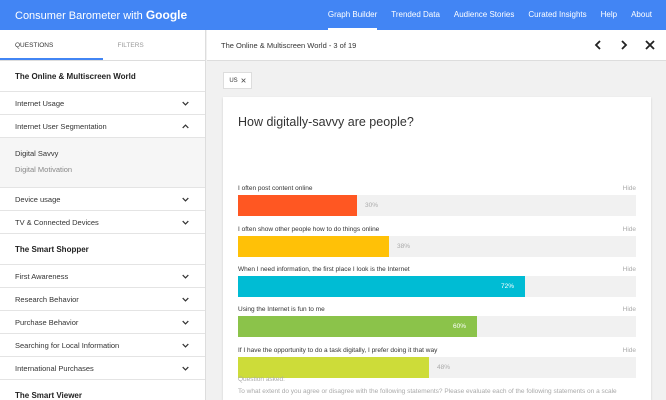  I want to click on sidebar-item-internet-user-segmentation: Internet User Segmentation, so click(102, 126).